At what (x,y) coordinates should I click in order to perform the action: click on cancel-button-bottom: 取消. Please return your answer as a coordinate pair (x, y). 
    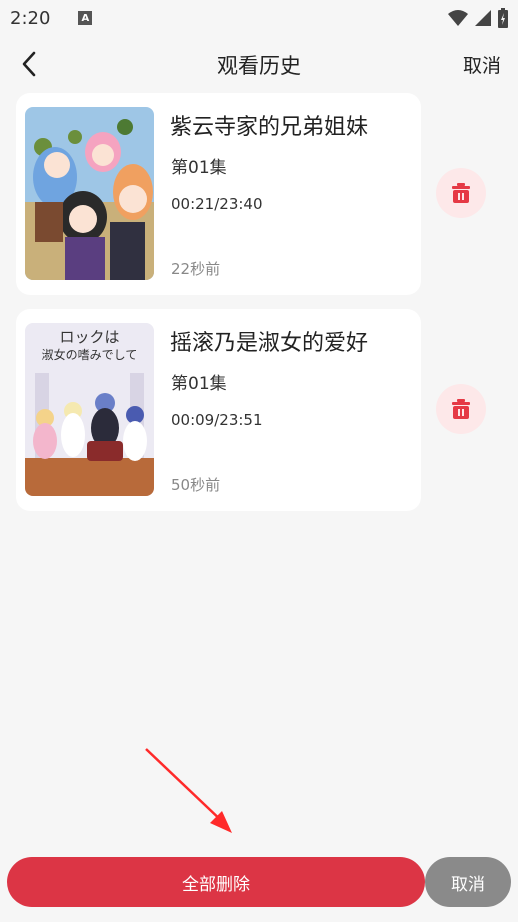
    Looking at the image, I should click on (468, 882).